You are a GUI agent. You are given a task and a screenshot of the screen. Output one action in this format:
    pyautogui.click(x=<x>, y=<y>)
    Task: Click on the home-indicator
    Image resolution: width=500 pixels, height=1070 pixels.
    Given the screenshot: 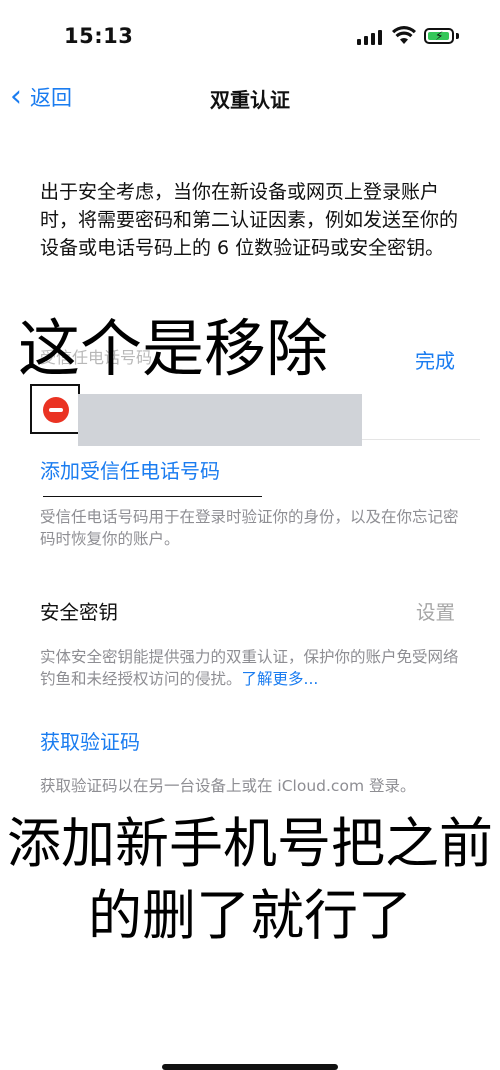 What is the action you would take?
    pyautogui.click(x=250, y=1067)
    